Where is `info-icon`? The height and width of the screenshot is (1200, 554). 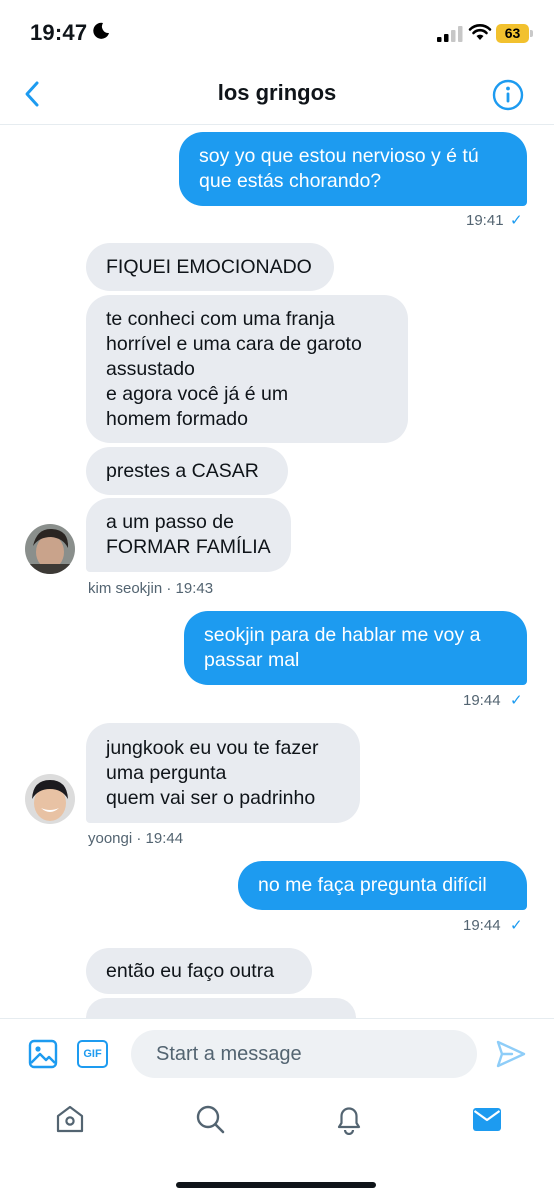
info-icon is located at coordinates (508, 95).